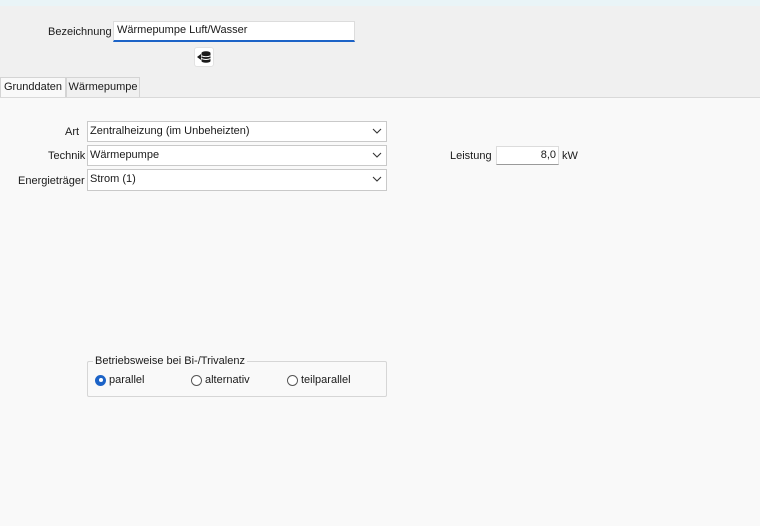 Image resolution: width=760 pixels, height=526 pixels. Describe the element at coordinates (380, 87) in the screenshot. I see `tab-bar: Grunddaten Wärmepumpe` at that location.